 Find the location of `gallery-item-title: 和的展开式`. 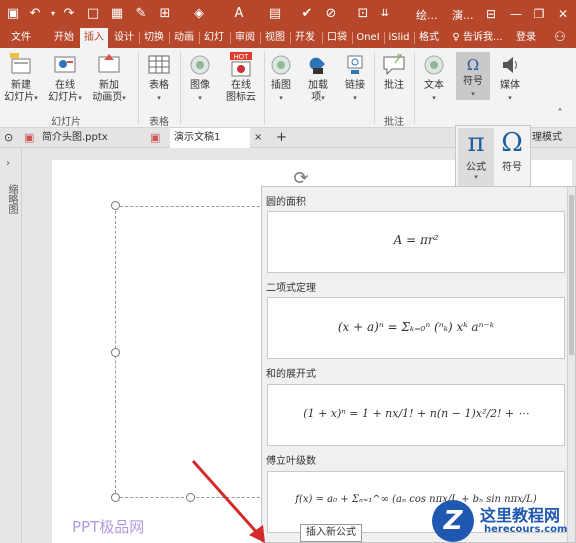

gallery-item-title: 和的展开式 is located at coordinates (291, 374).